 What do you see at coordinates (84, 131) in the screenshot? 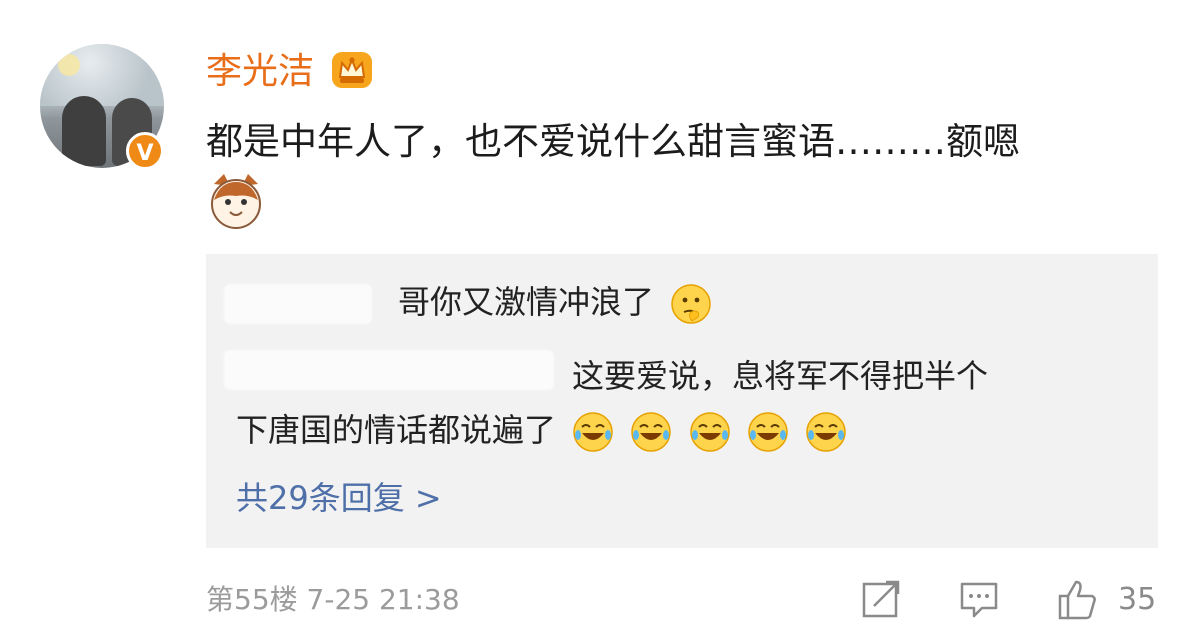
I see `avatar-person` at bounding box center [84, 131].